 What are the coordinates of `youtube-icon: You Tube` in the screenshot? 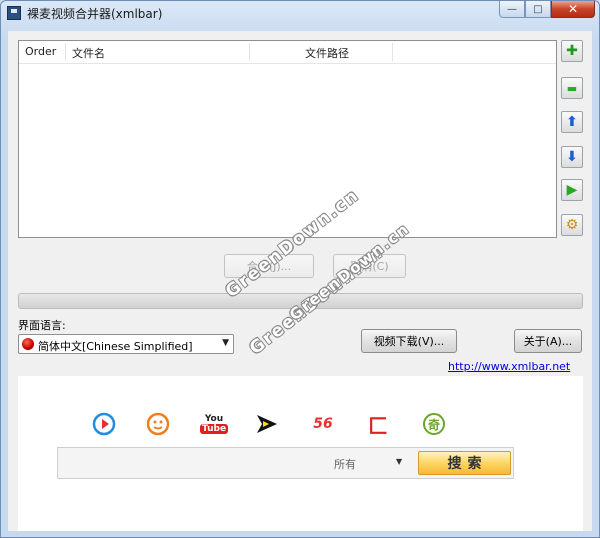 It's located at (214, 424).